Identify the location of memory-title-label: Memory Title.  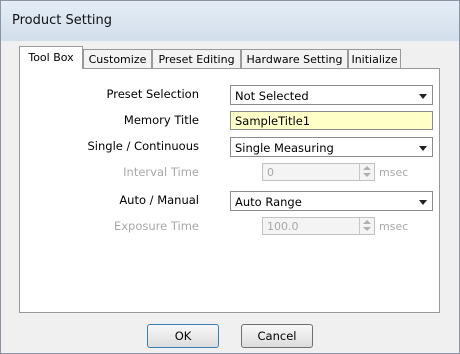
(161, 120).